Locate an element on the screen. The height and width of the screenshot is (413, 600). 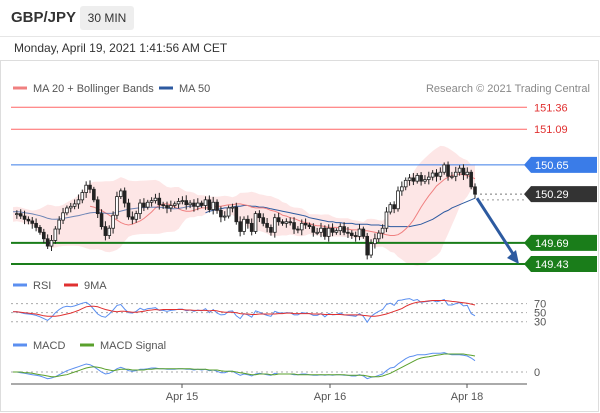
rsi-pane: 705030 is located at coordinates (278, 313).